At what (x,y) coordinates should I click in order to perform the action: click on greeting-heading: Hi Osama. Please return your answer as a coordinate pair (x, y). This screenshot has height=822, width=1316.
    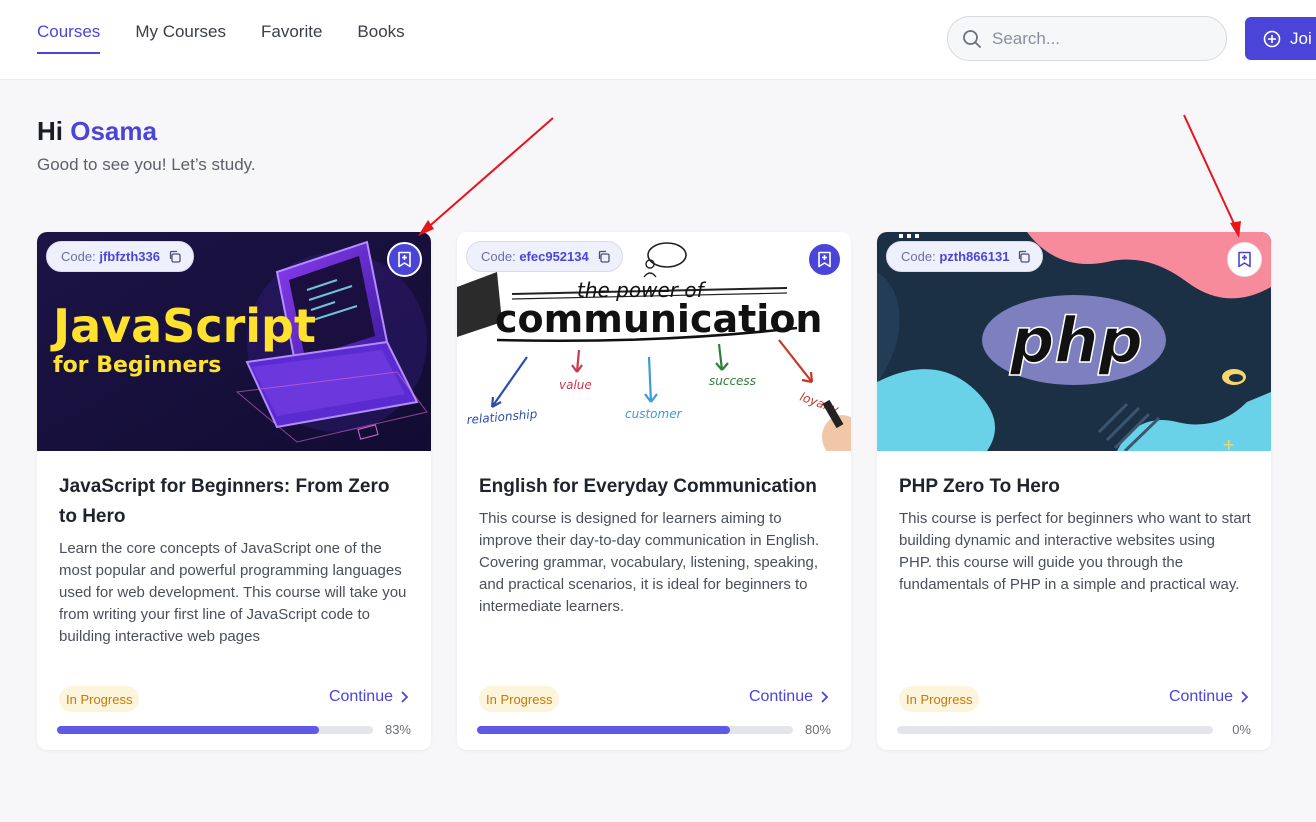
    Looking at the image, I should click on (97, 131).